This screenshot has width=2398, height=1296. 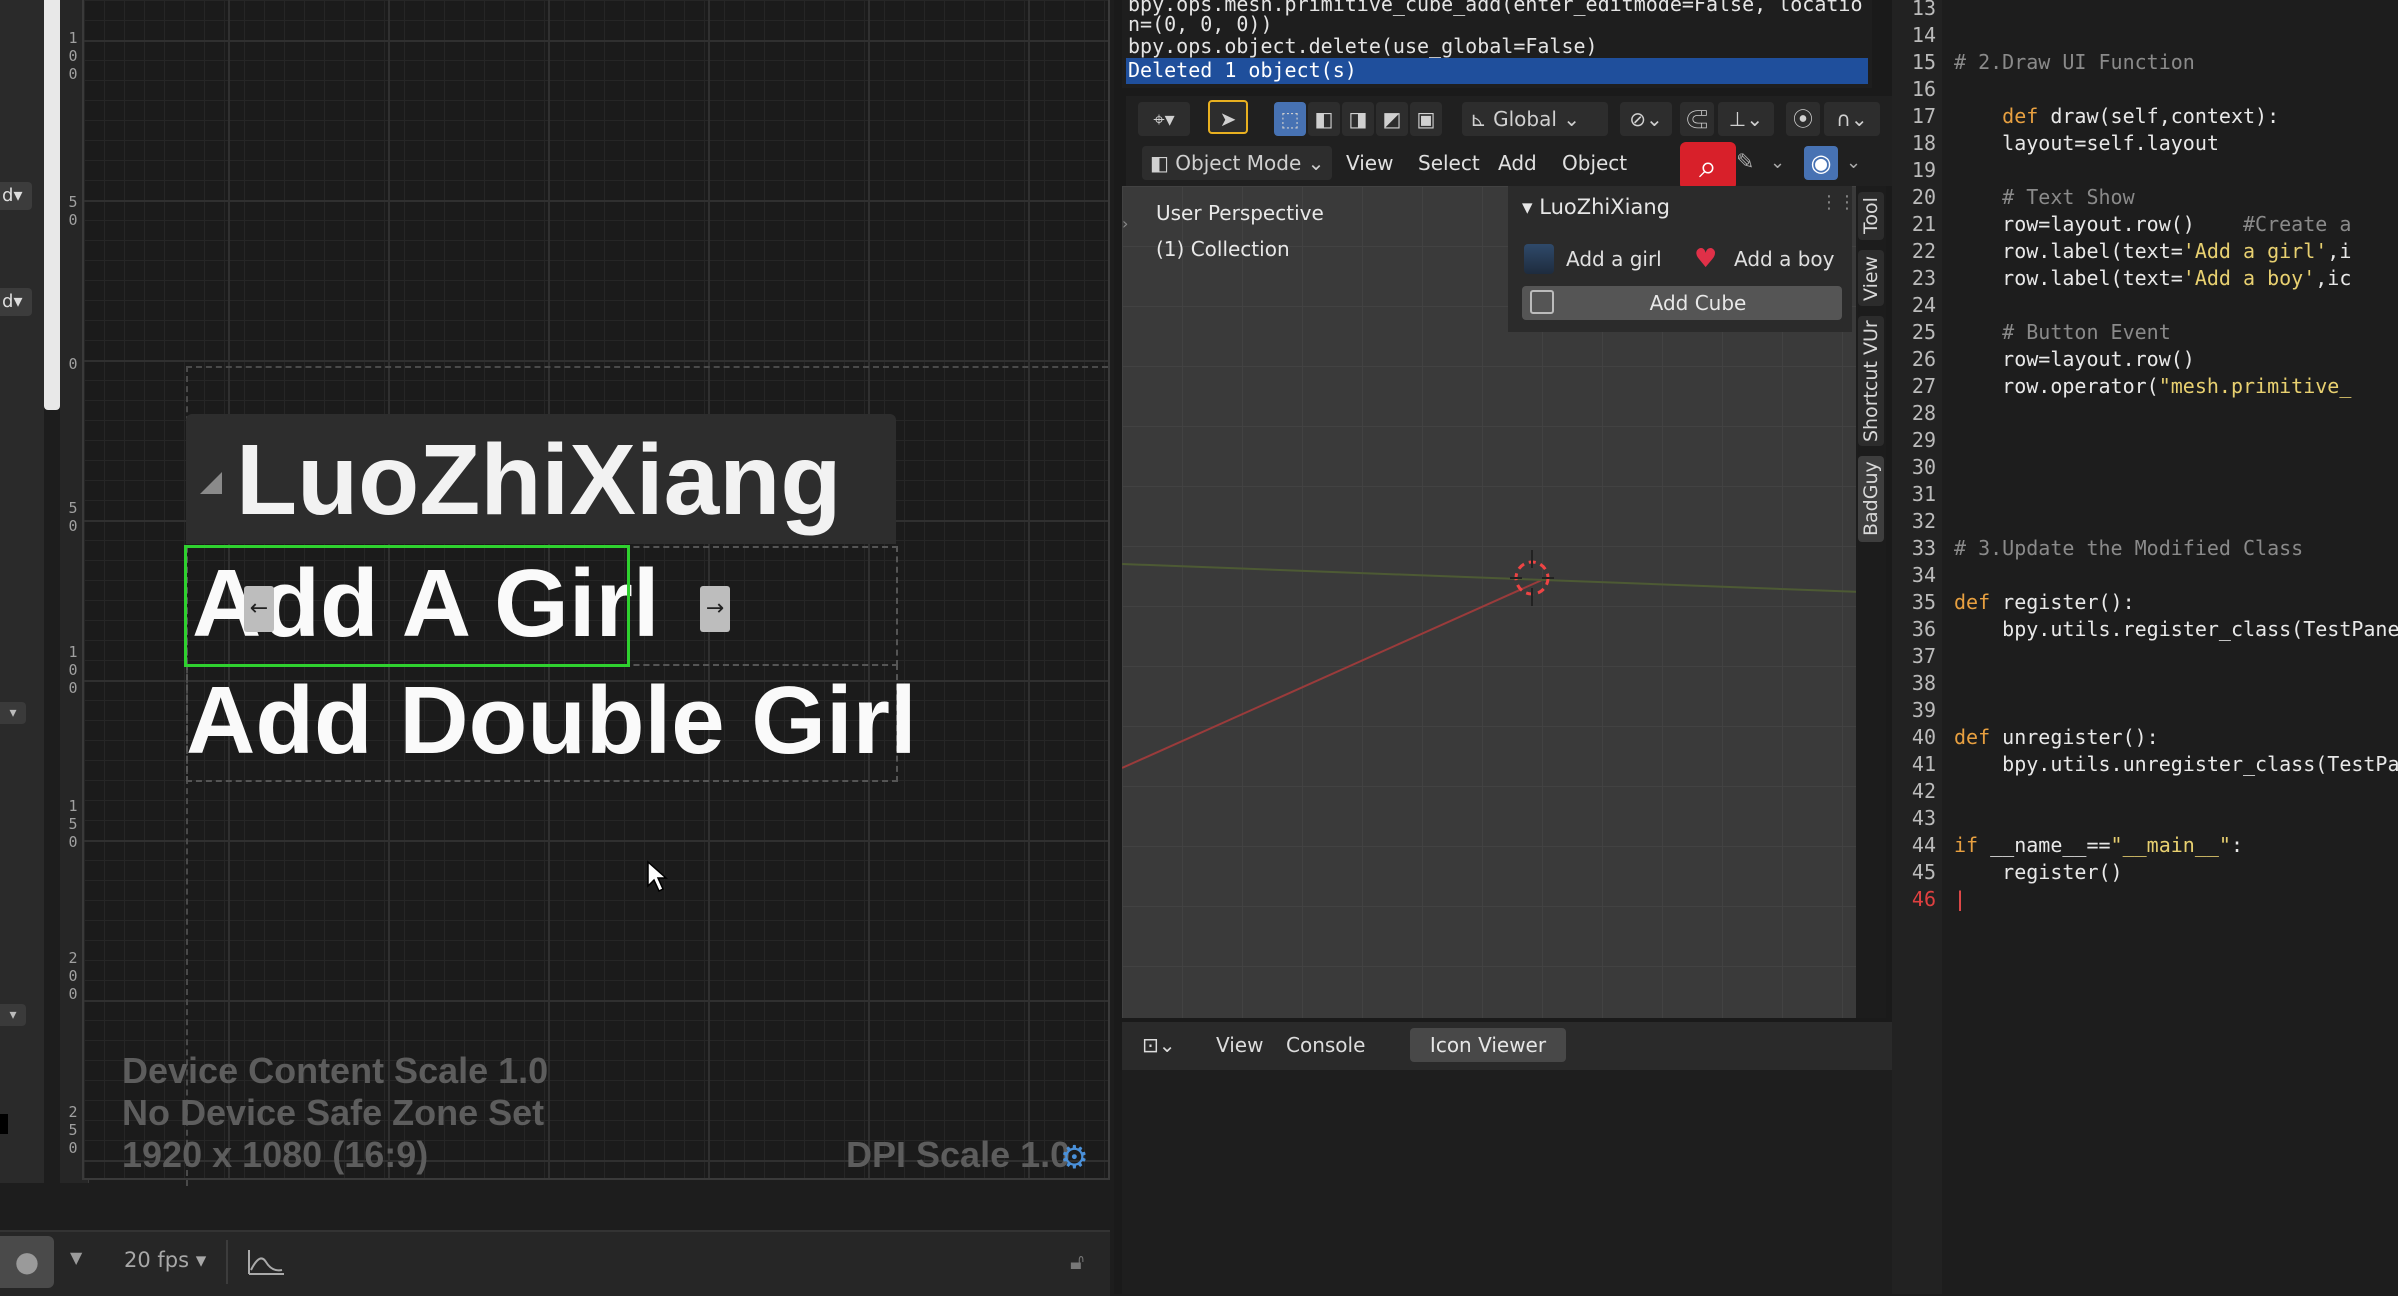 What do you see at coordinates (1077, 1262) in the screenshot?
I see `lock-icon: 🔓︎` at bounding box center [1077, 1262].